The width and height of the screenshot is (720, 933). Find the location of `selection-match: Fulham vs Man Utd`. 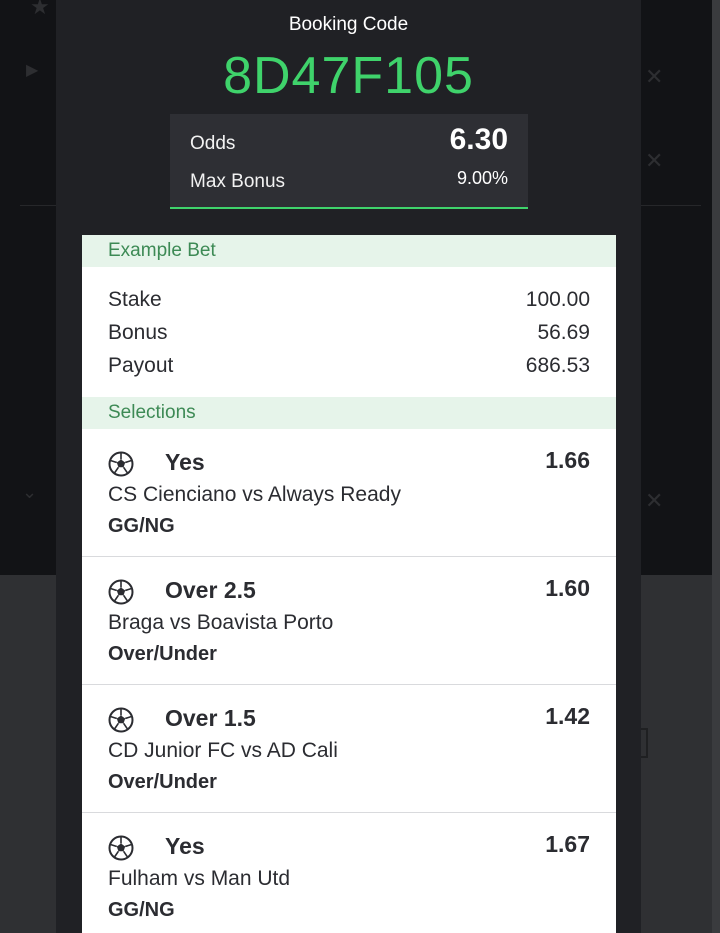

selection-match: Fulham vs Man Utd is located at coordinates (199, 878).